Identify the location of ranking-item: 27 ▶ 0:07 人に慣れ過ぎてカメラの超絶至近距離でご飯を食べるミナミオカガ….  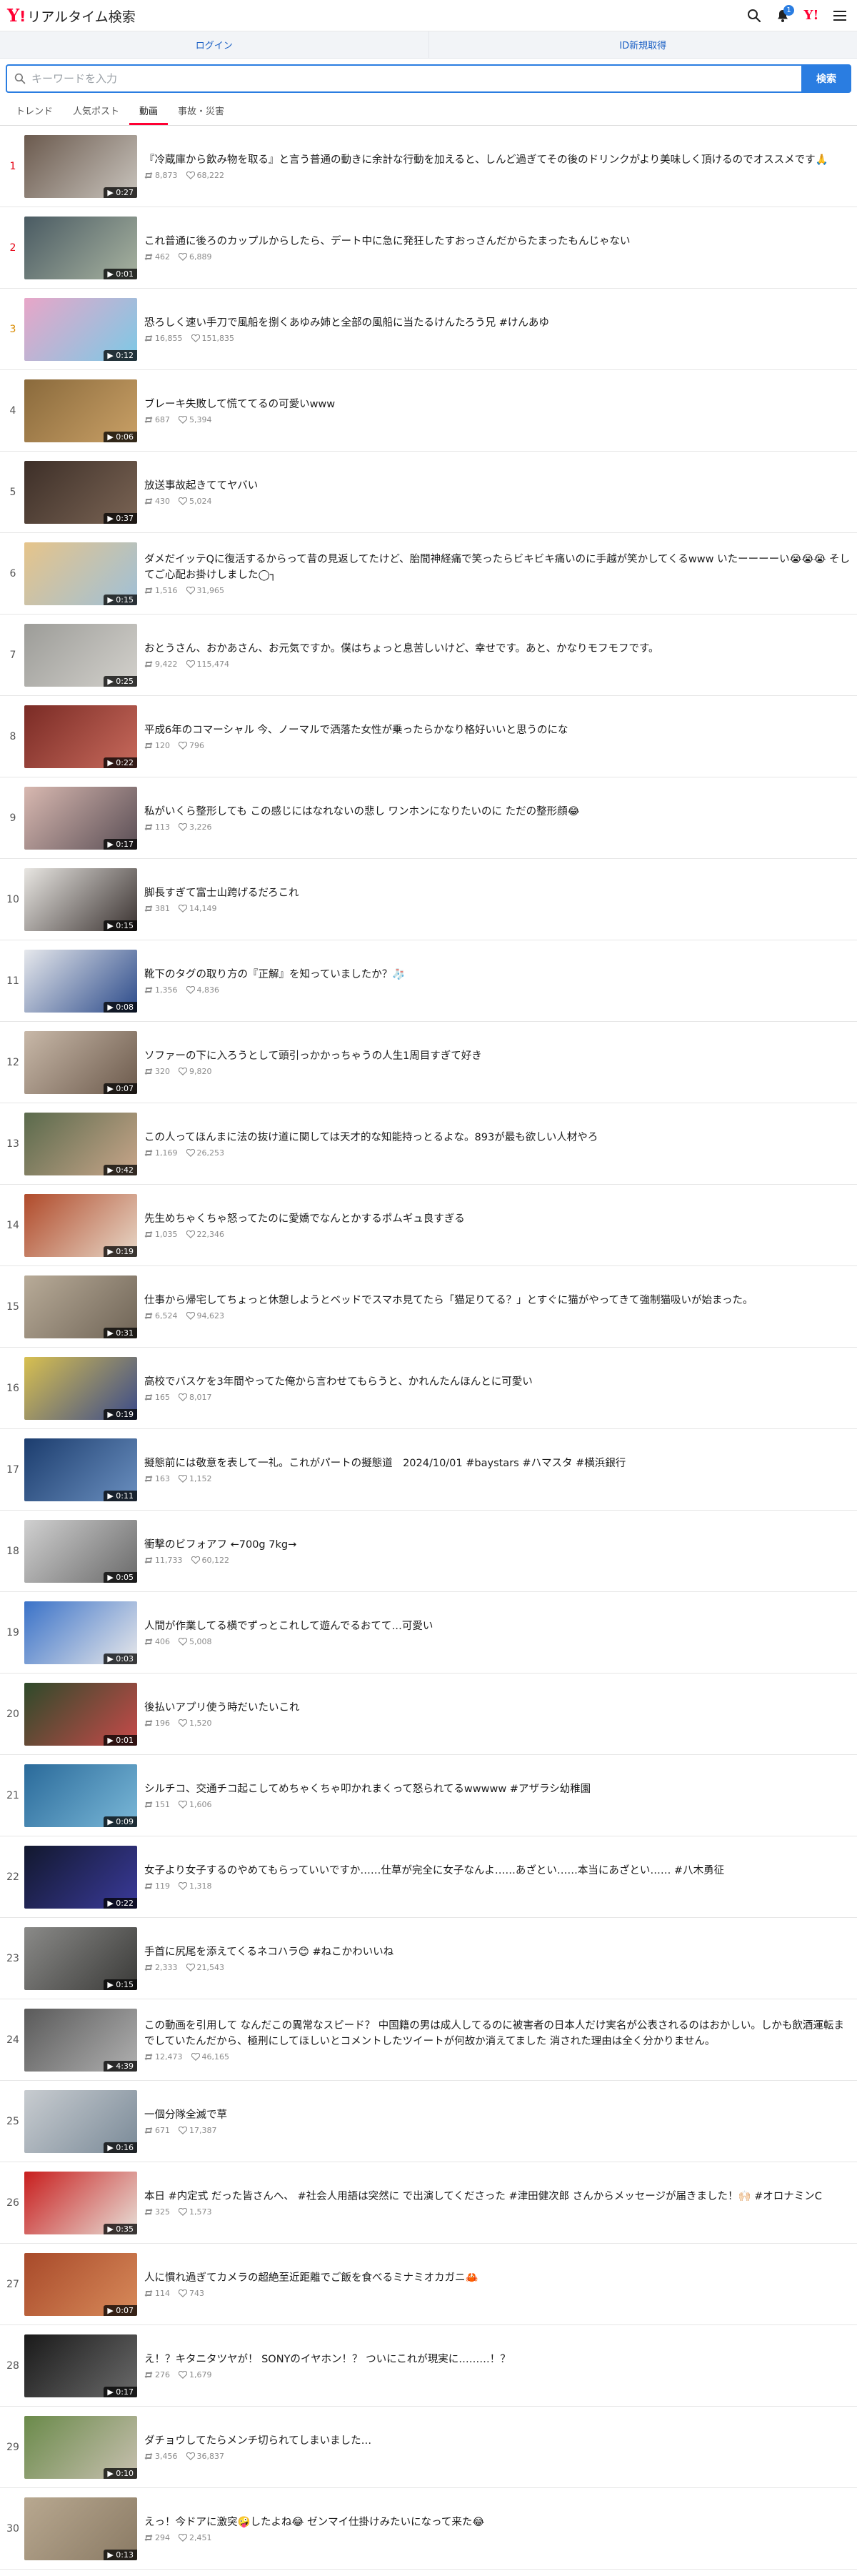
(428, 2284).